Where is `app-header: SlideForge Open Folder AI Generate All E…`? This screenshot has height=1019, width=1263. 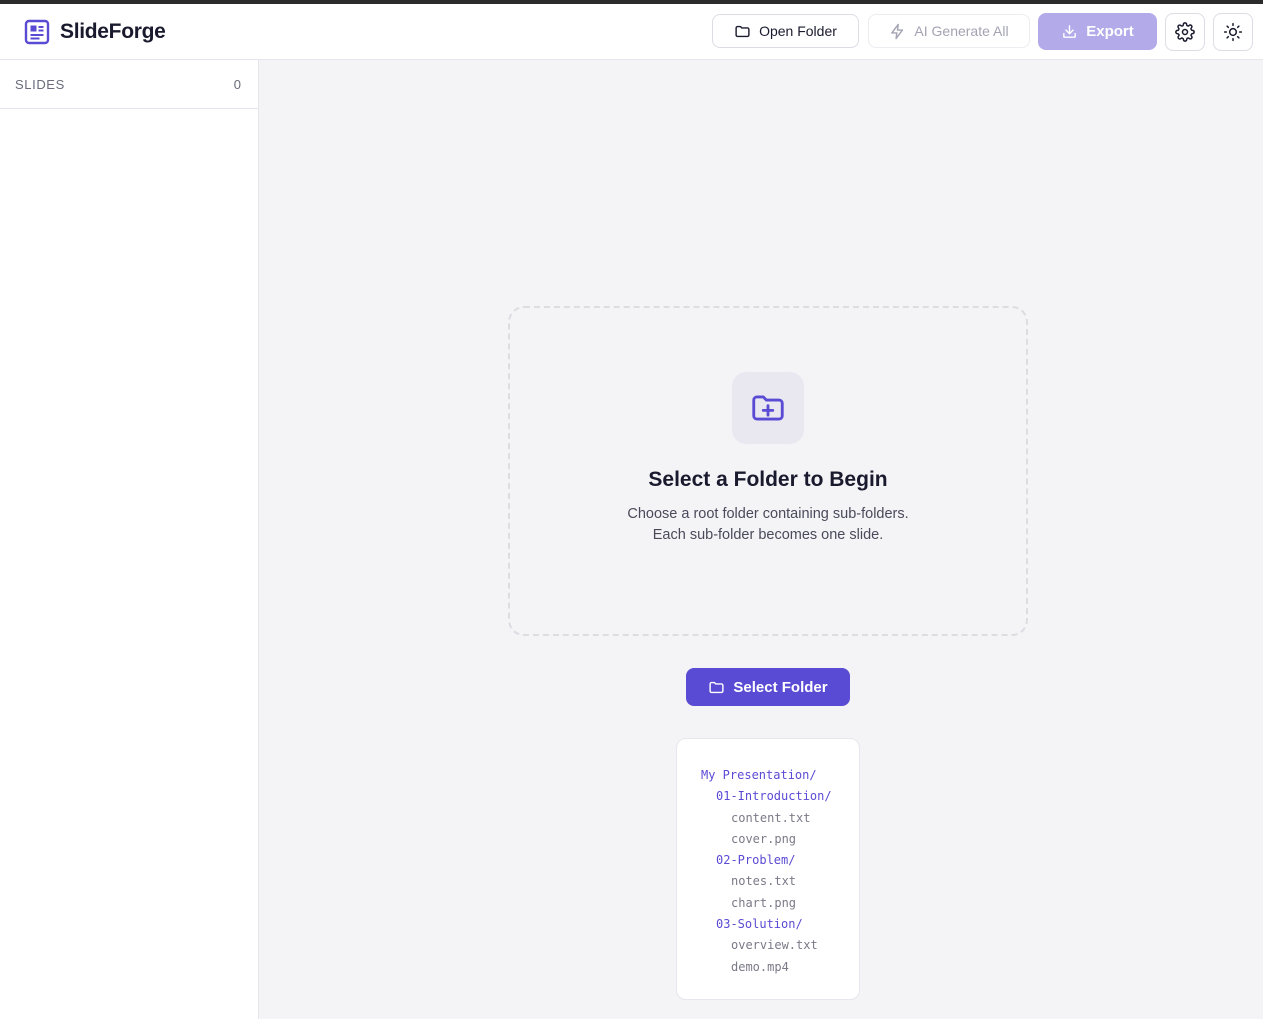
app-header: SlideForge Open Folder AI Generate All E… is located at coordinates (631, 32).